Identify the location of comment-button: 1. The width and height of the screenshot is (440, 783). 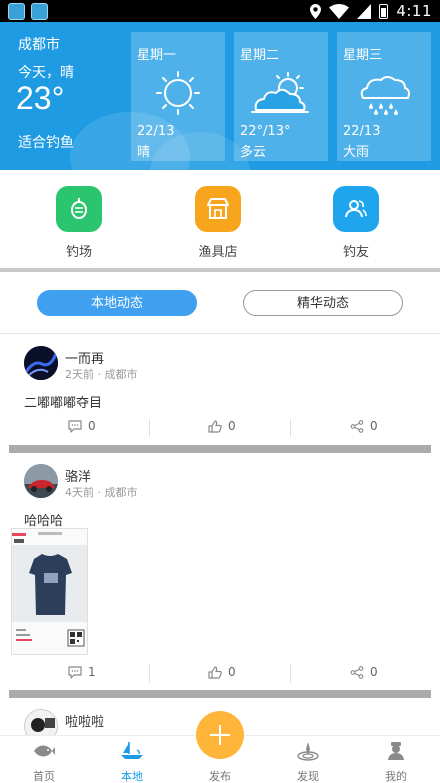
(82, 672).